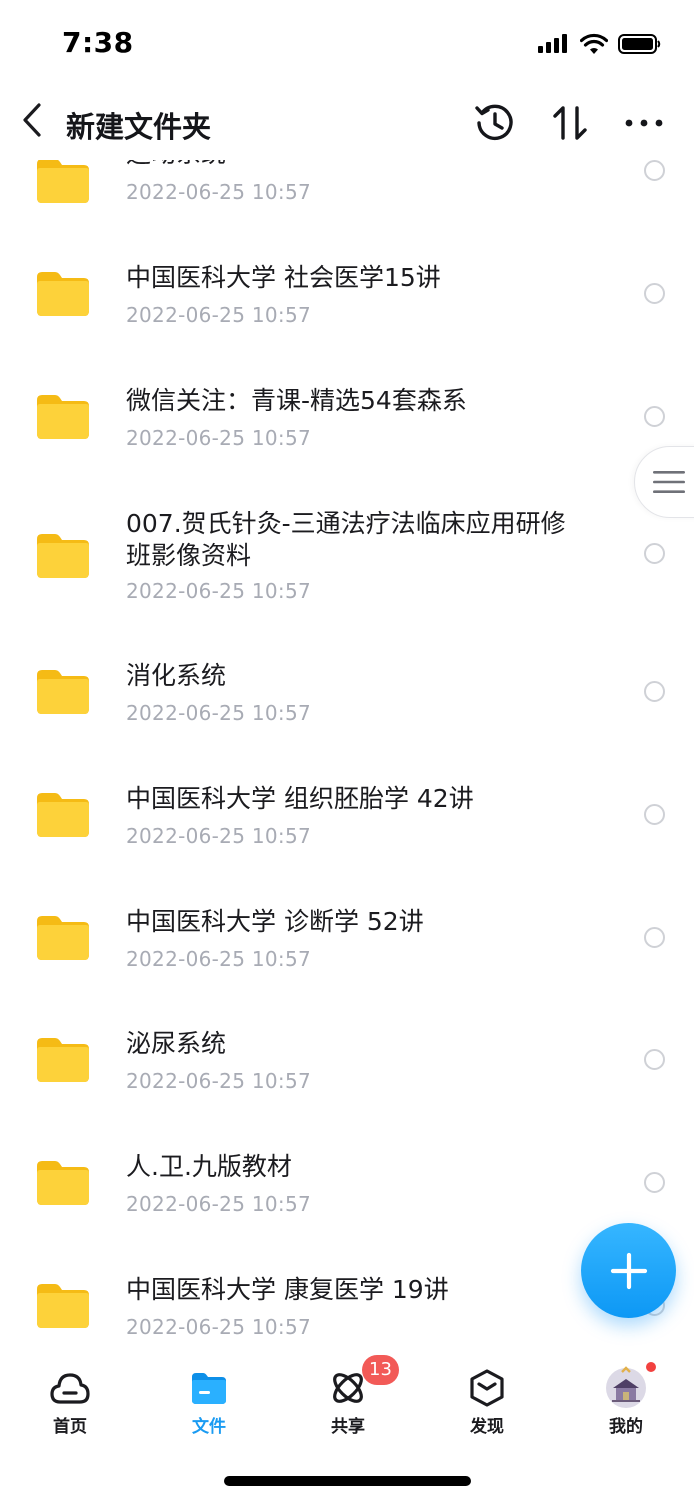 The image size is (694, 1500). Describe the element at coordinates (347, 44) in the screenshot. I see `status-bar: 7:38` at that location.